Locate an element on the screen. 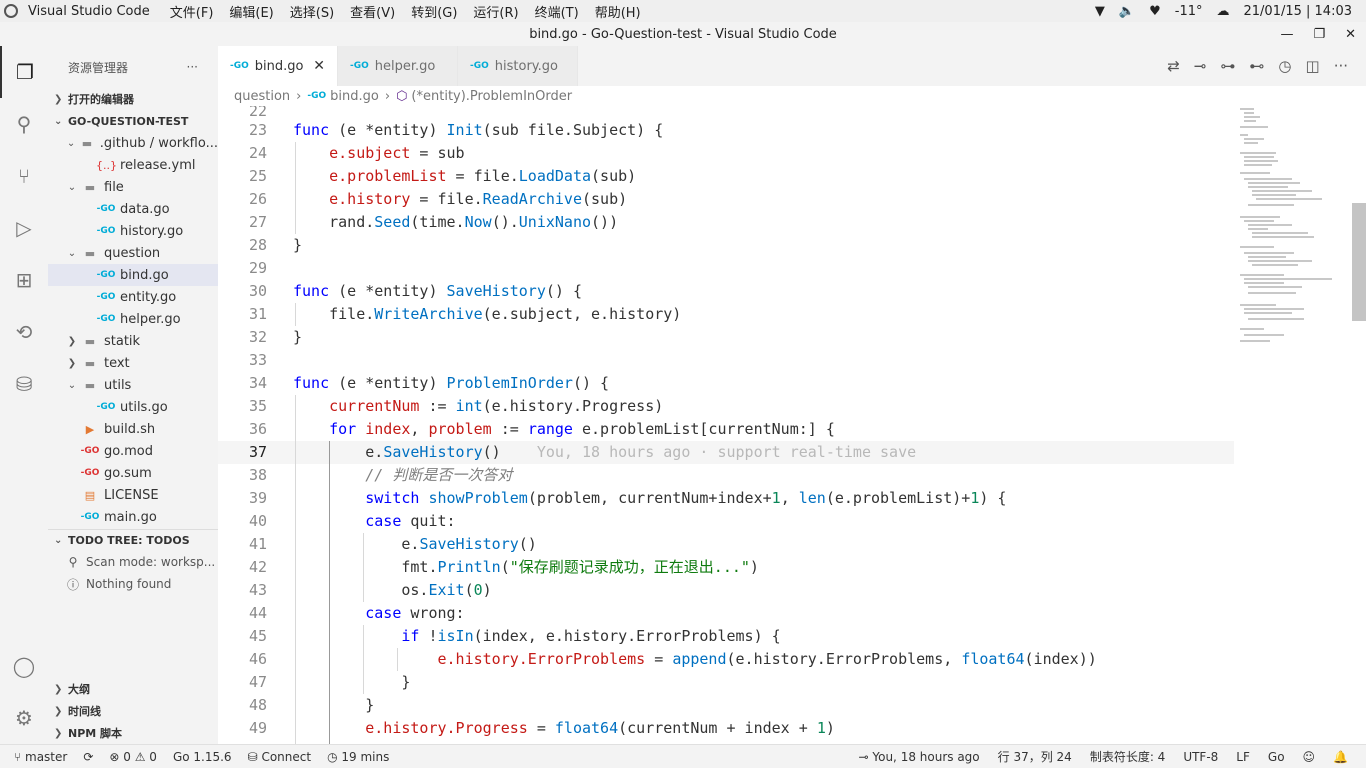 This screenshot has width=1366, height=768. tab-bind-go: -GO bind.go ✕ is located at coordinates (278, 66).